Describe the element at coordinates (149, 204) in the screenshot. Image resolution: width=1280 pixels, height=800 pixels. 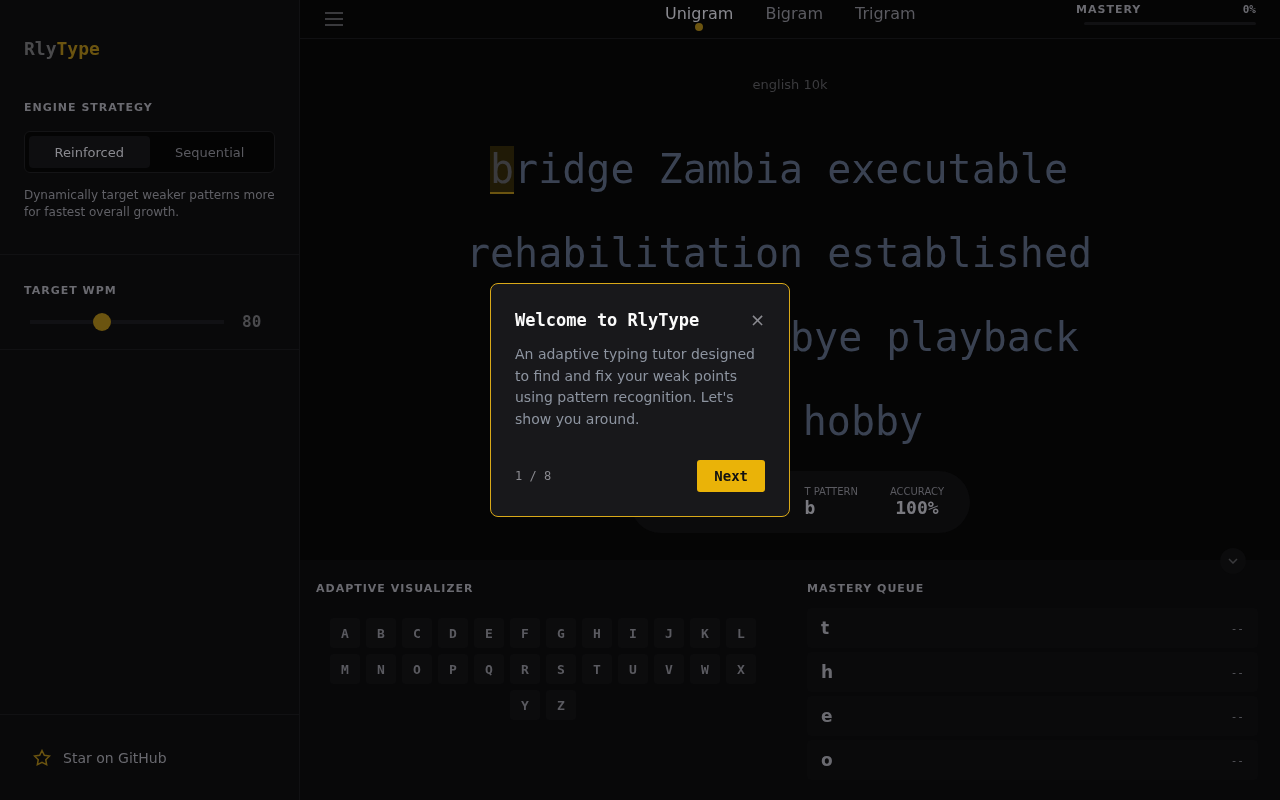
I see `strategy-description: Dynamically target weaker patterns more for fastest overall growth.` at that location.